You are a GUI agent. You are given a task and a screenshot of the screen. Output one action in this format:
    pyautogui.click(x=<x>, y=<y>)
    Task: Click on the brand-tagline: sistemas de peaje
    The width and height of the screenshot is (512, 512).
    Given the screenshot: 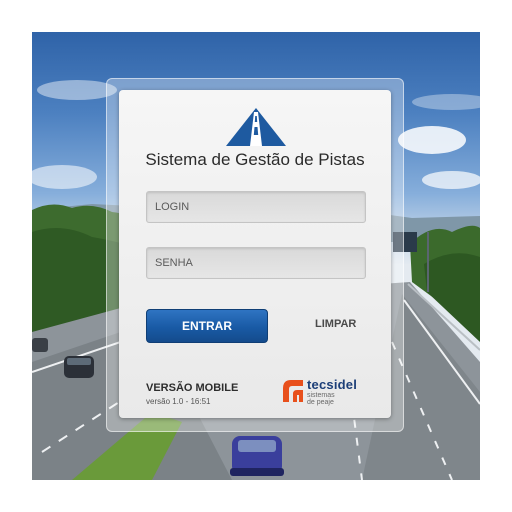 What is the action you would take?
    pyautogui.click(x=321, y=399)
    